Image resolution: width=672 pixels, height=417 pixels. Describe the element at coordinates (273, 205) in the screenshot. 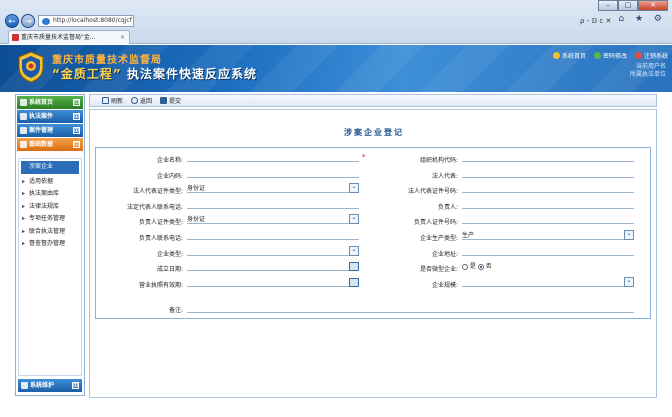

I see `legal-phone-input` at that location.